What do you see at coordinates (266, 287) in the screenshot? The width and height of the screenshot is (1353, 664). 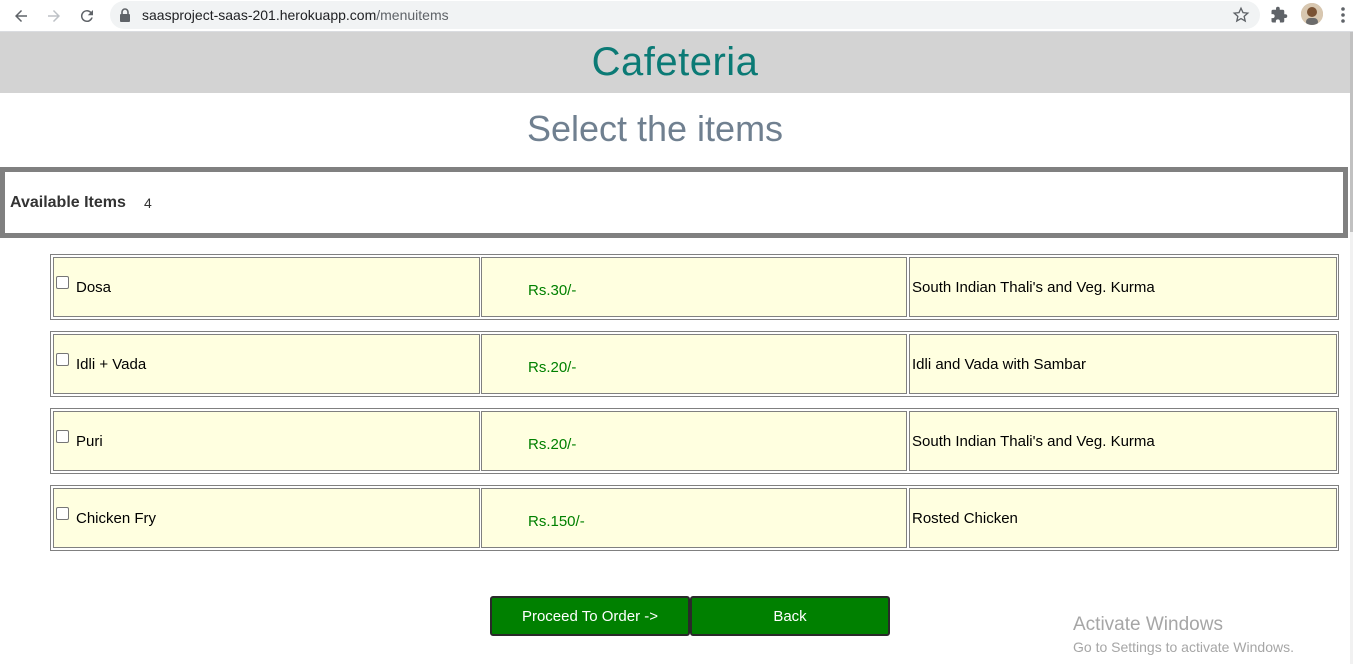 I see `item-name-cell: Dosa` at bounding box center [266, 287].